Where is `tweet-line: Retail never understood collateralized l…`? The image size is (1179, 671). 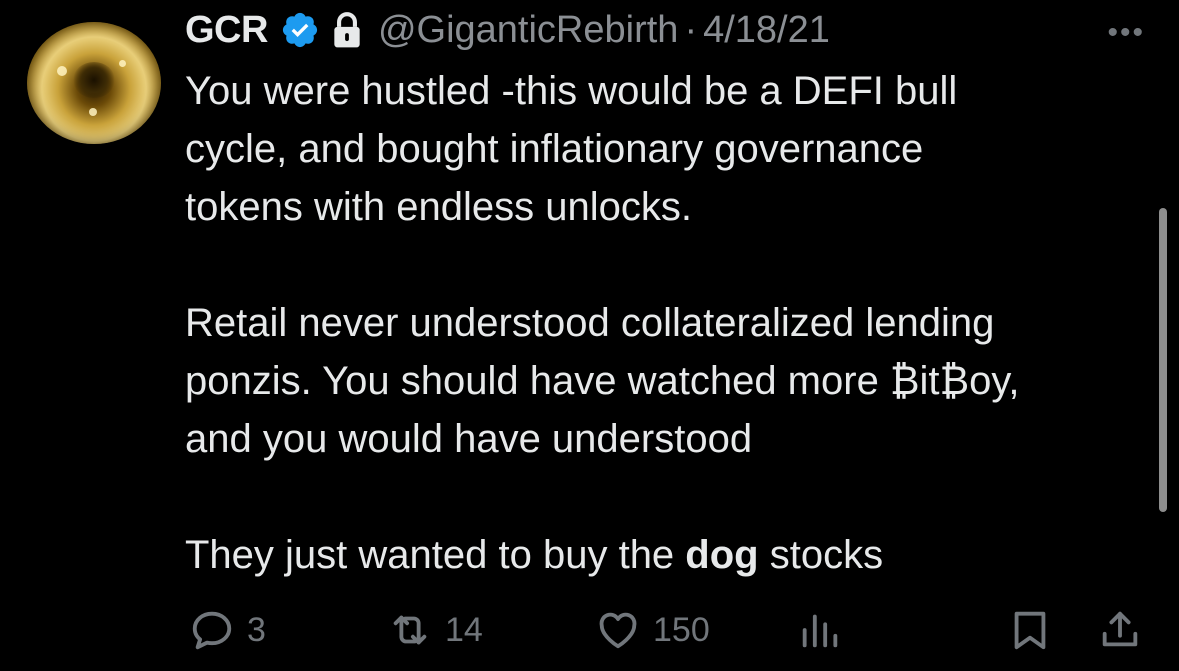
tweet-line: Retail never understood collateralized l… is located at coordinates (590, 323).